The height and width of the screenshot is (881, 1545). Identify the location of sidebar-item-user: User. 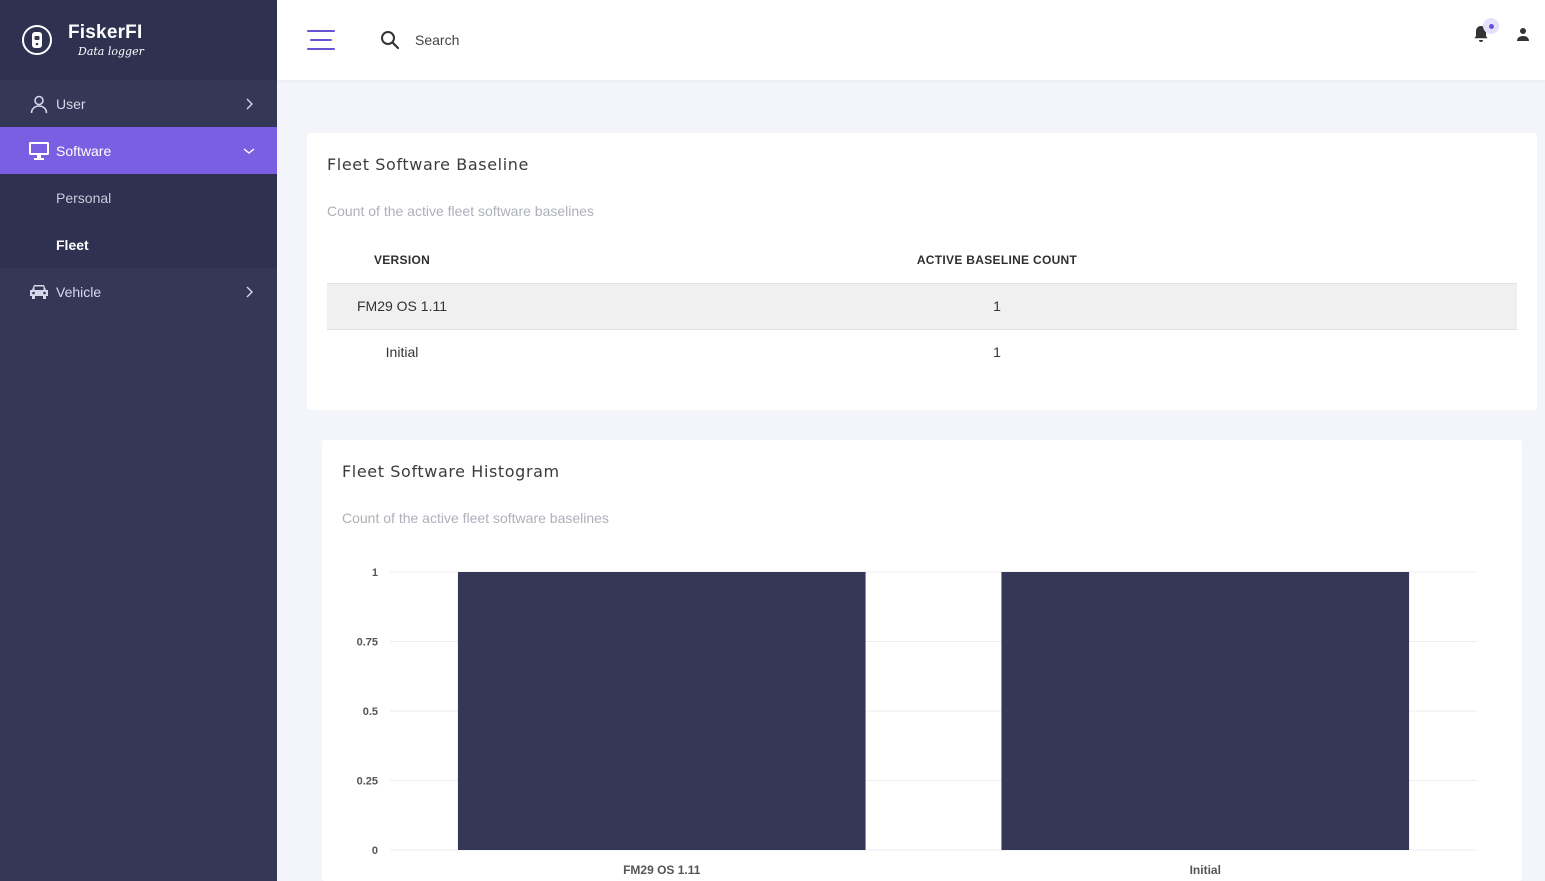
(138, 103).